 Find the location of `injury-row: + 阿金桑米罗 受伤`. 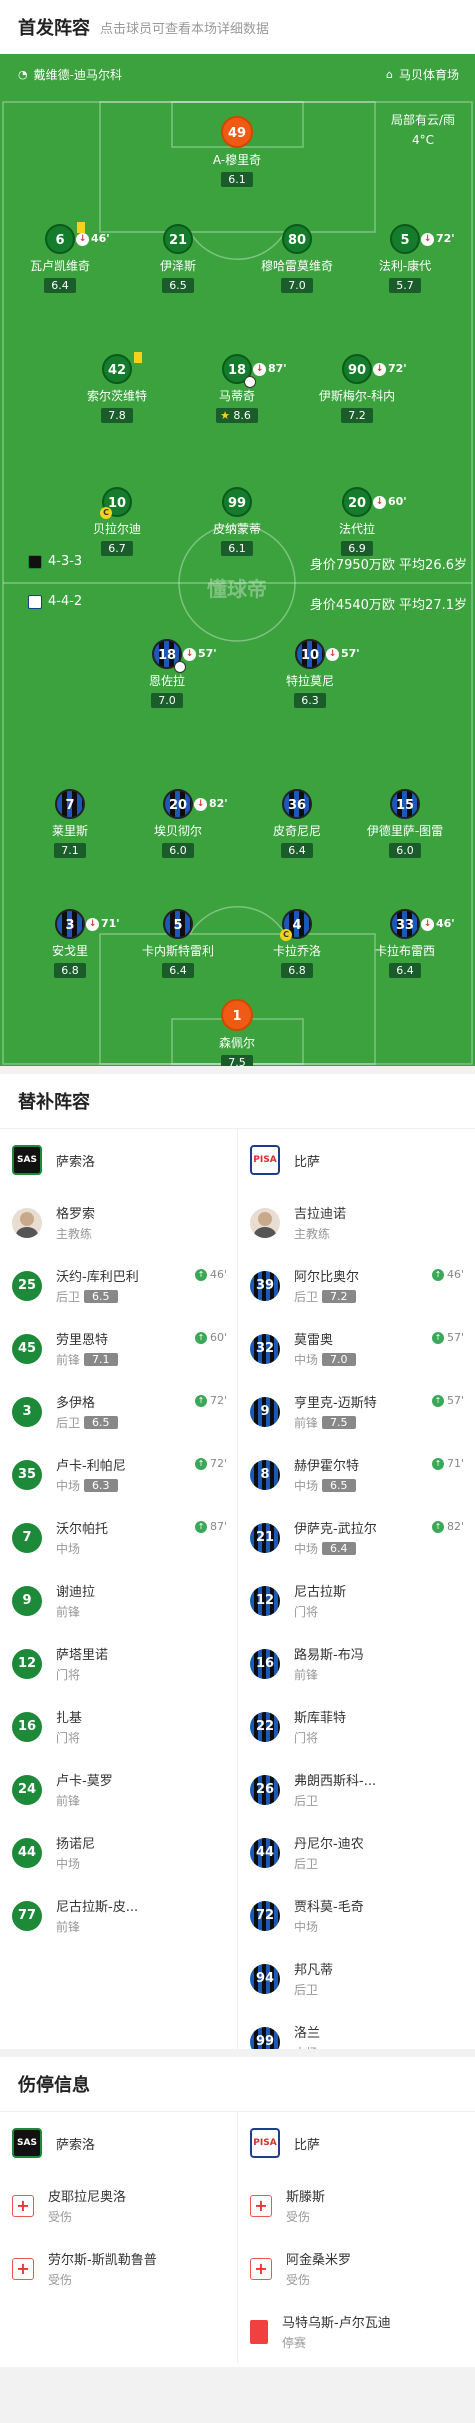

injury-row: + 阿金桑米罗 受伤 is located at coordinates (356, 2268).